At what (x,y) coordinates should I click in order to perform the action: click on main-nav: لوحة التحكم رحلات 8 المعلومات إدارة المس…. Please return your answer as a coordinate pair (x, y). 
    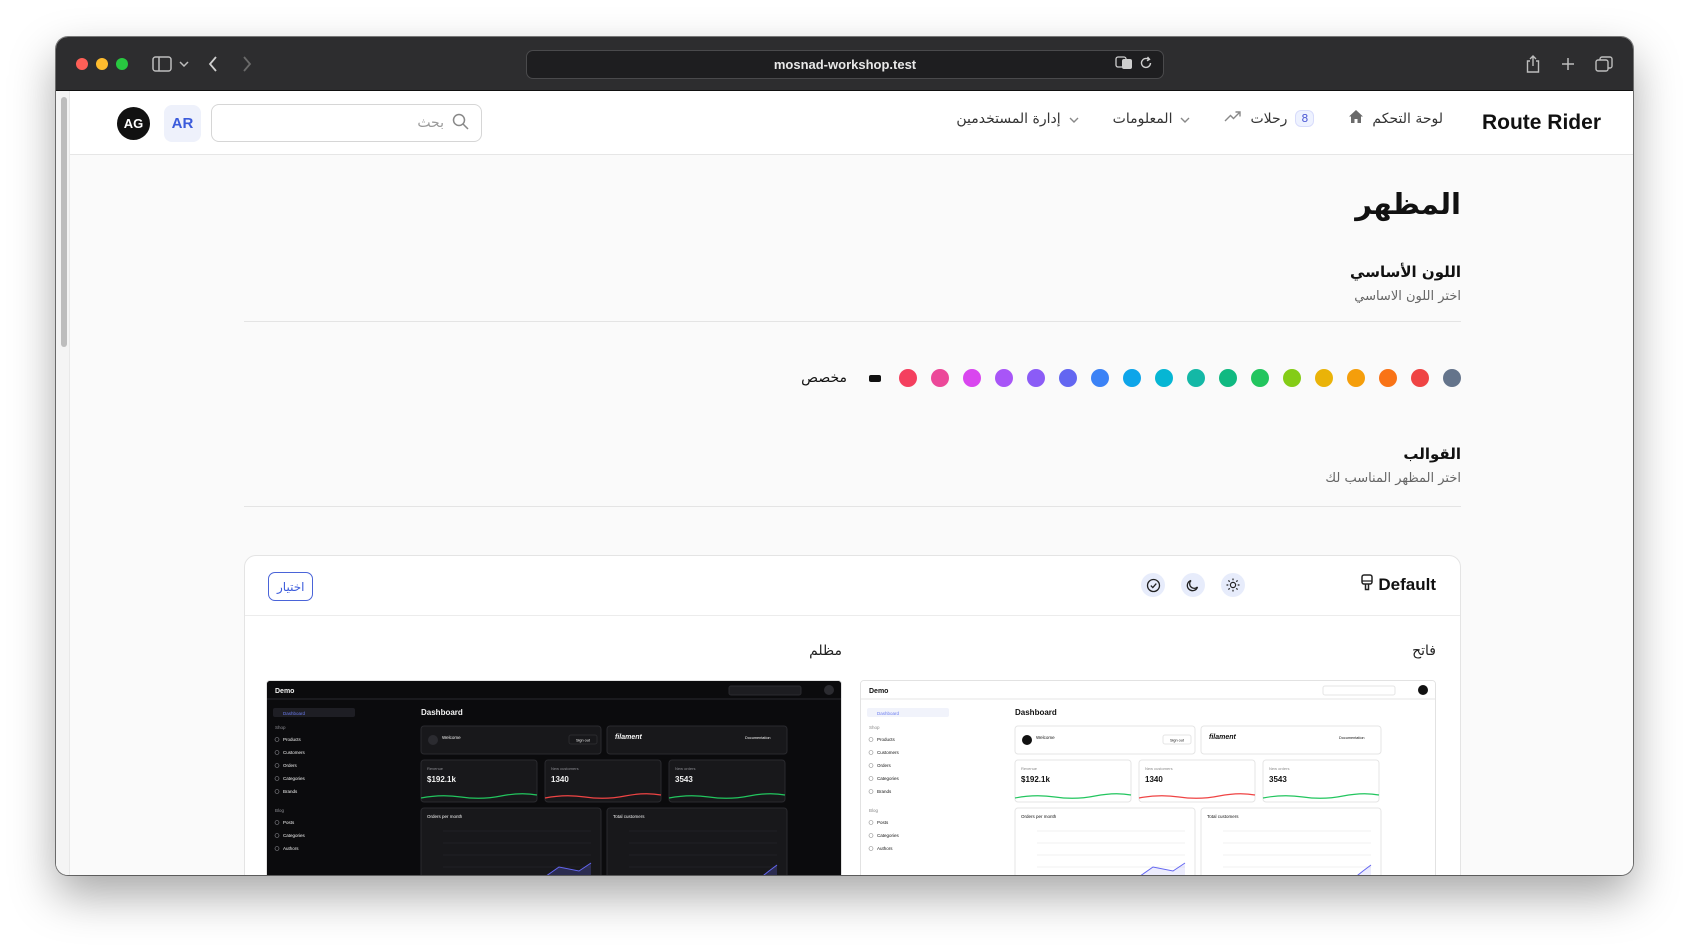
    Looking at the image, I should click on (1199, 118).